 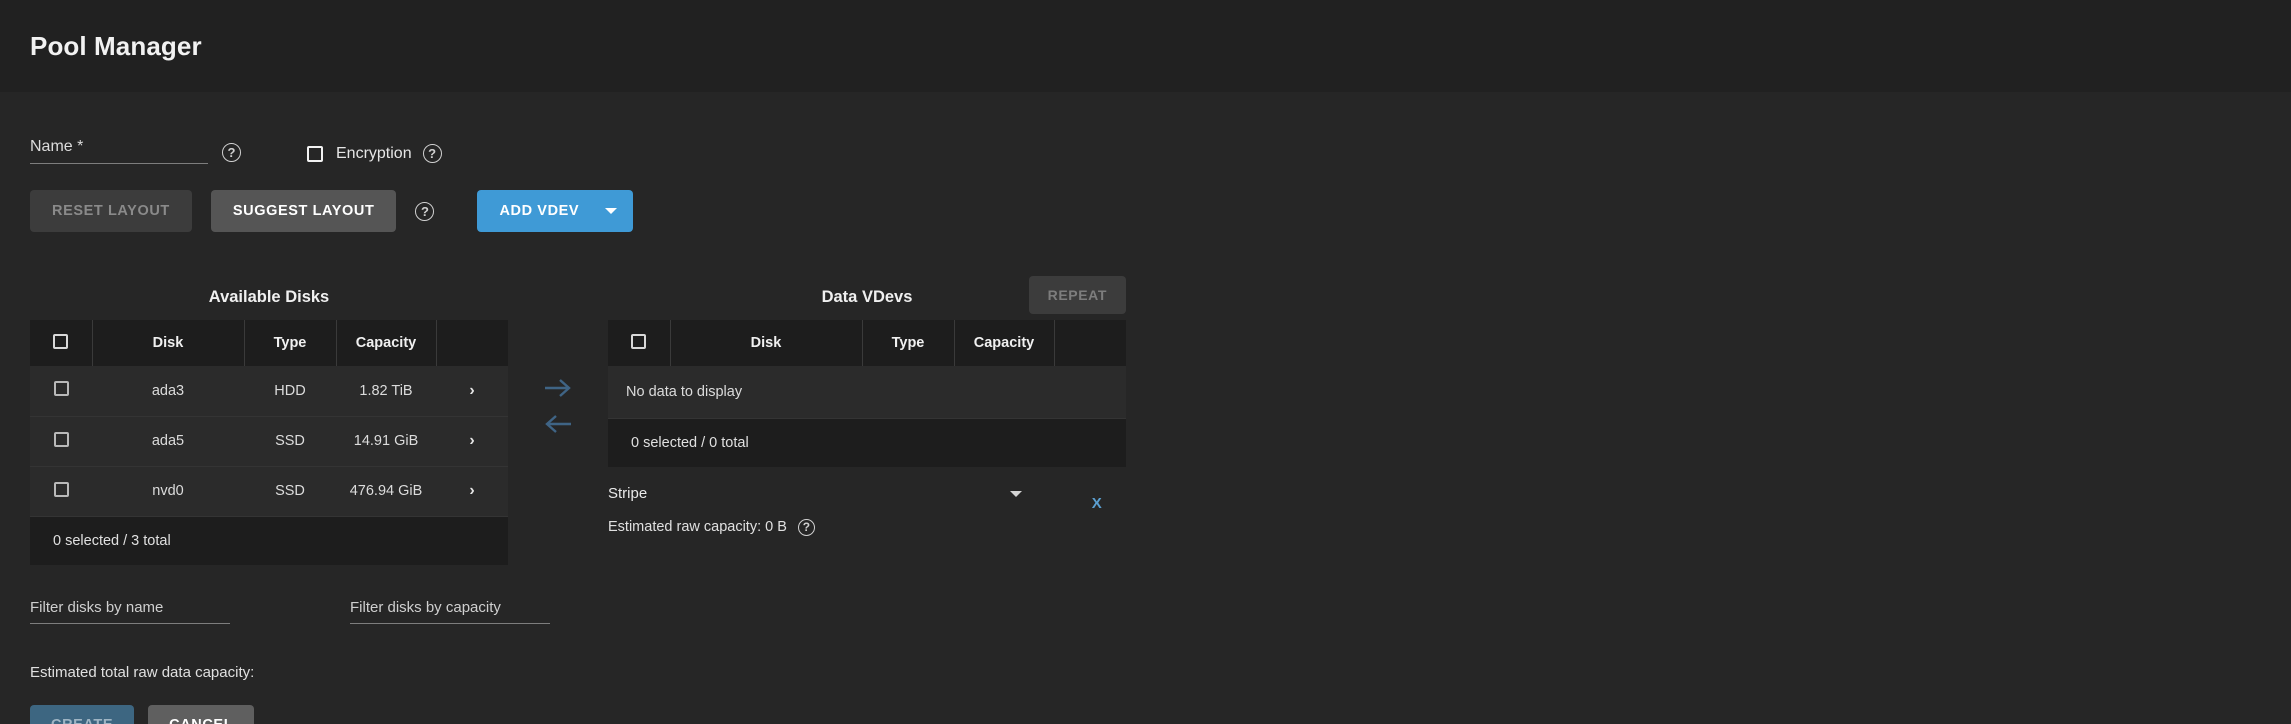 What do you see at coordinates (269, 540) in the screenshot?
I see `available-disks-footer: 0 selected / 3 total` at bounding box center [269, 540].